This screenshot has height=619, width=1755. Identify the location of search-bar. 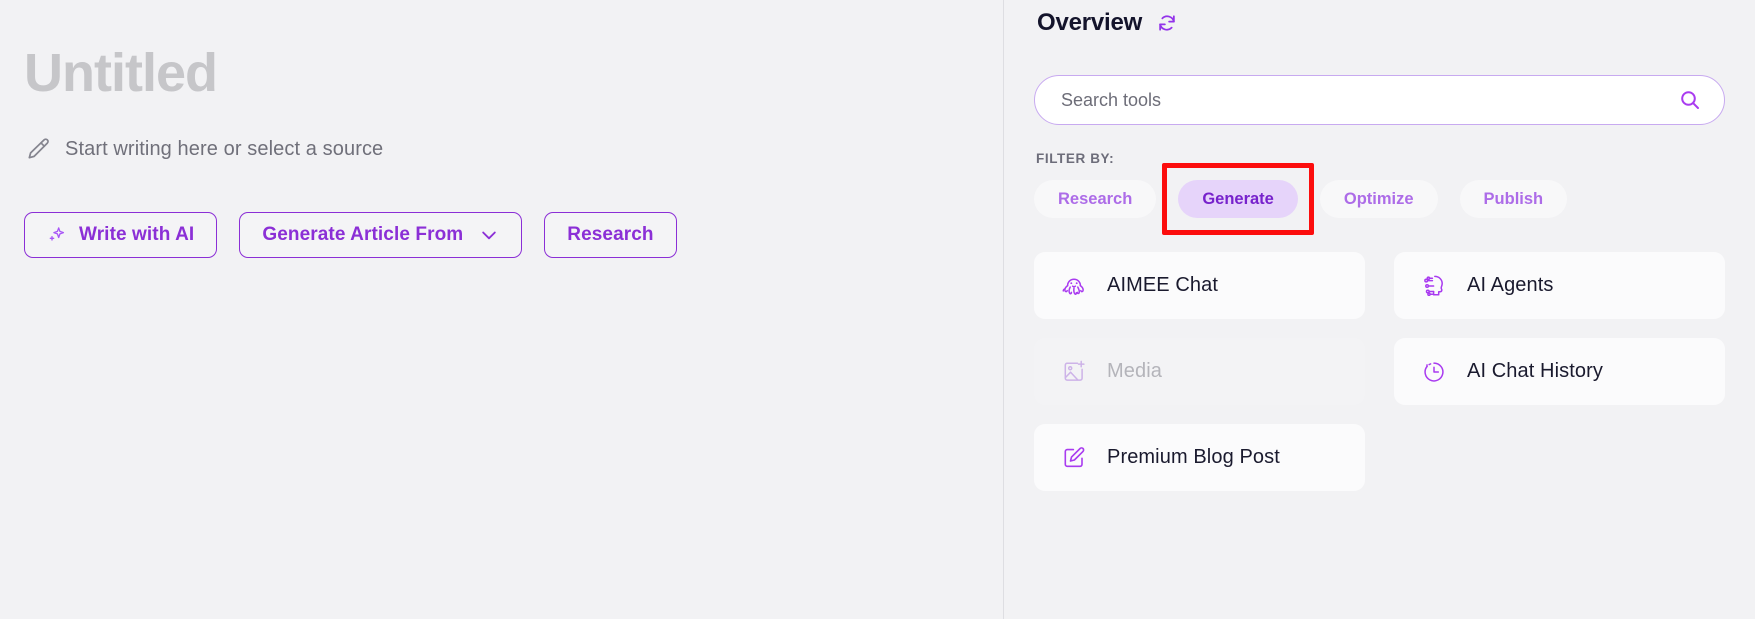
(1379, 100).